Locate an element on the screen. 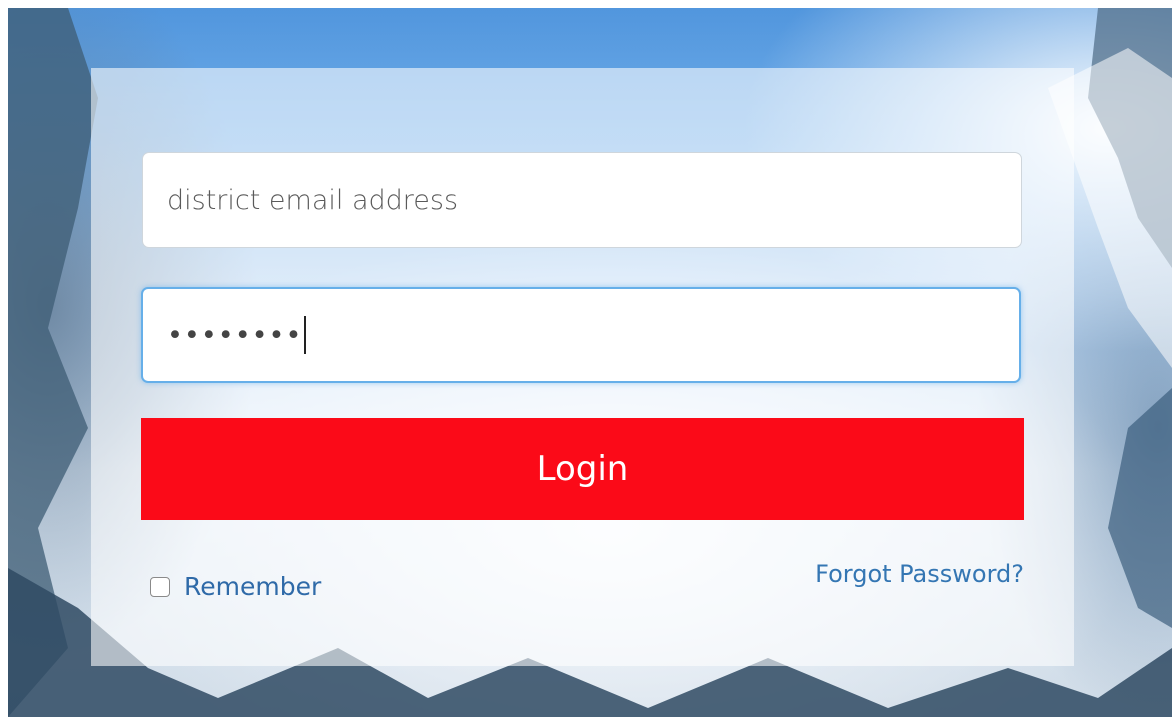  remember-label: Remember is located at coordinates (253, 586).